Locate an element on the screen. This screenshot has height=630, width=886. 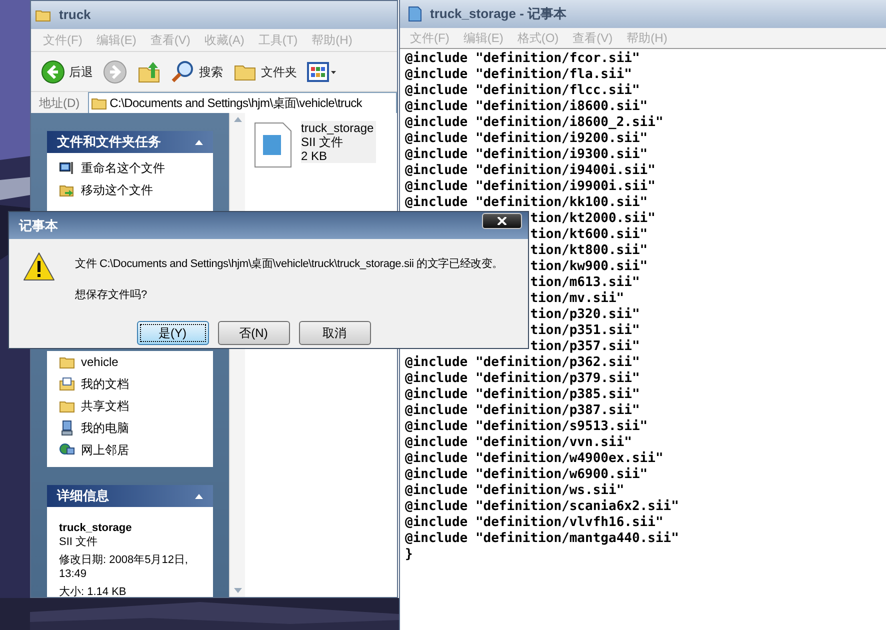
dialog-title: 记事本 is located at coordinates (38, 225).